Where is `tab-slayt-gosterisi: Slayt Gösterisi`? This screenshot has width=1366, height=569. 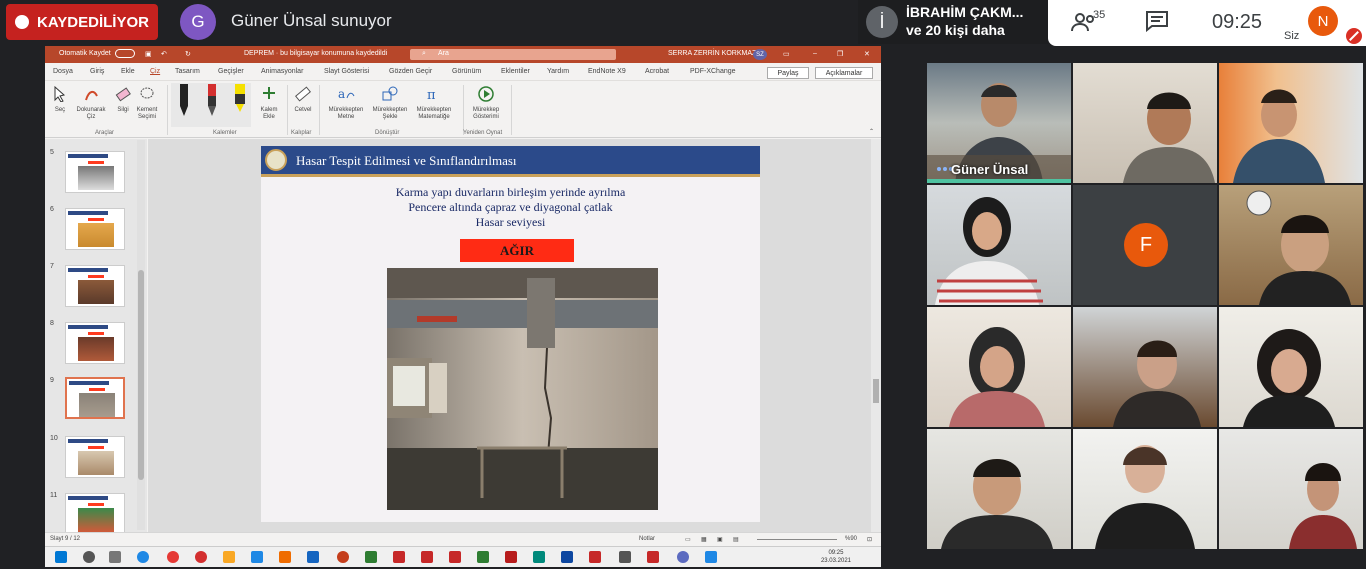
tab-slayt-gosterisi: Slayt Gösterisi is located at coordinates (346, 71).